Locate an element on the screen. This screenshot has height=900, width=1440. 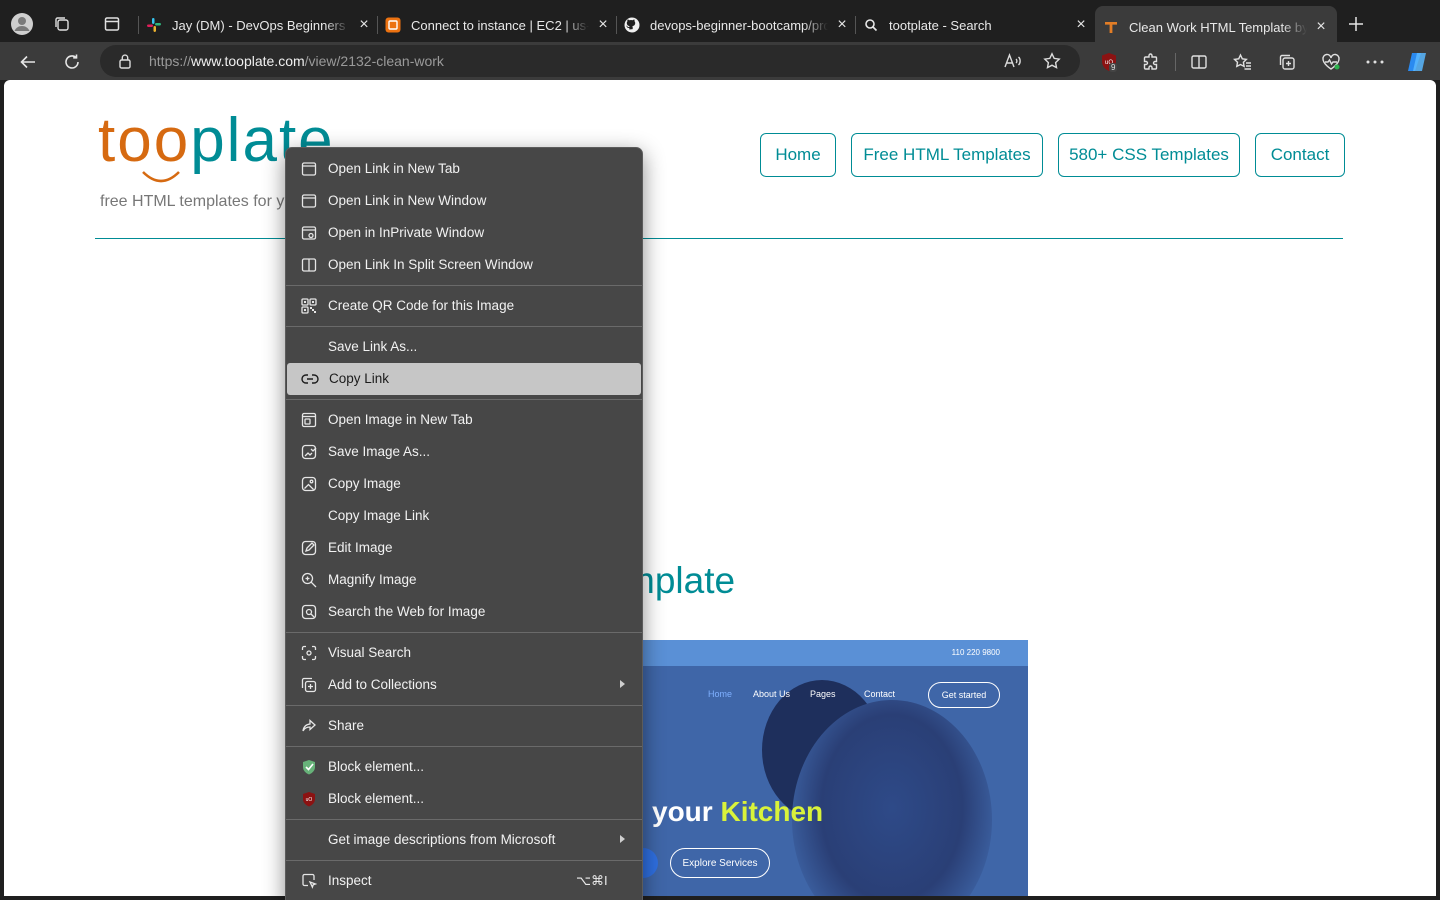
github-icon is located at coordinates (632, 25).